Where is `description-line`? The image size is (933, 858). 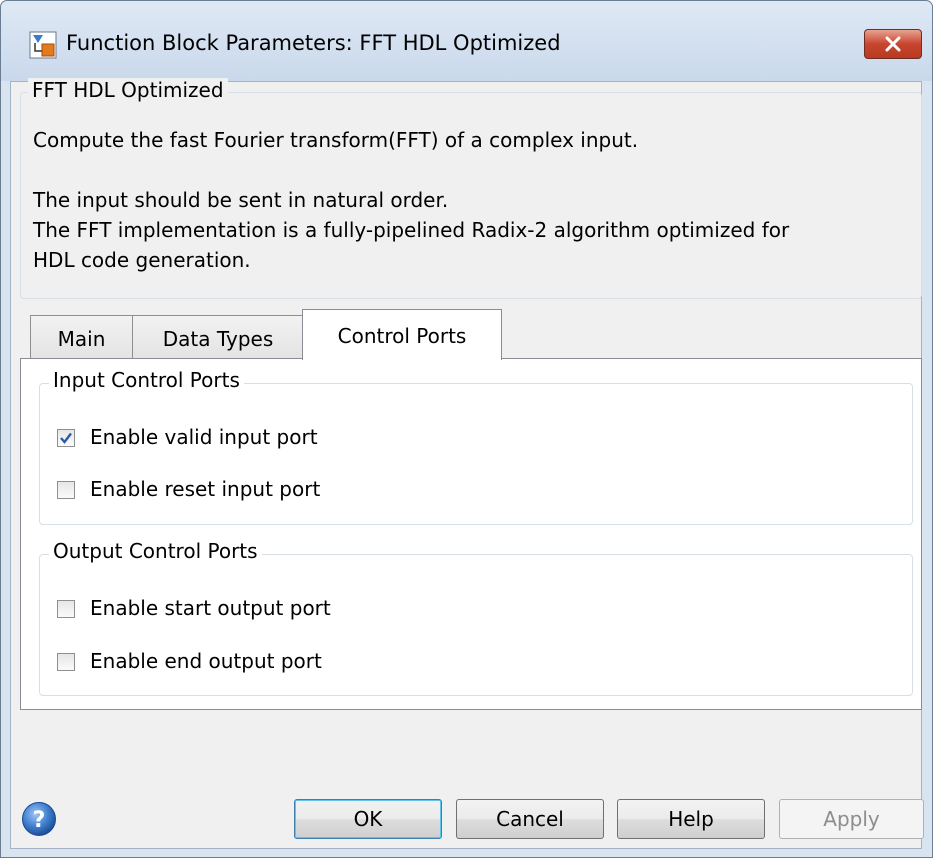 description-line is located at coordinates (411, 170).